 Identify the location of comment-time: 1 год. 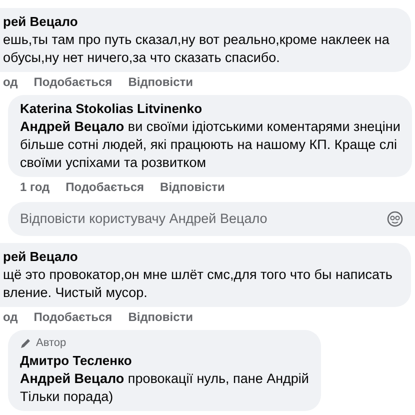
(35, 187).